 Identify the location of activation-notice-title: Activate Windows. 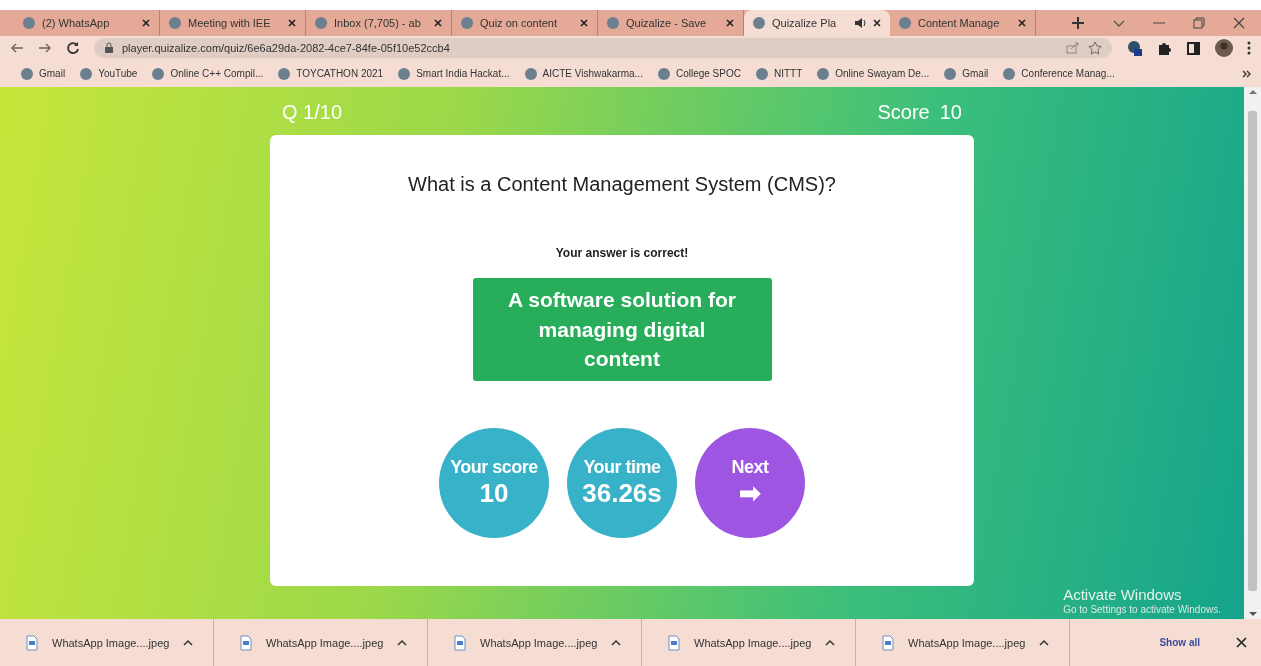
(1123, 595).